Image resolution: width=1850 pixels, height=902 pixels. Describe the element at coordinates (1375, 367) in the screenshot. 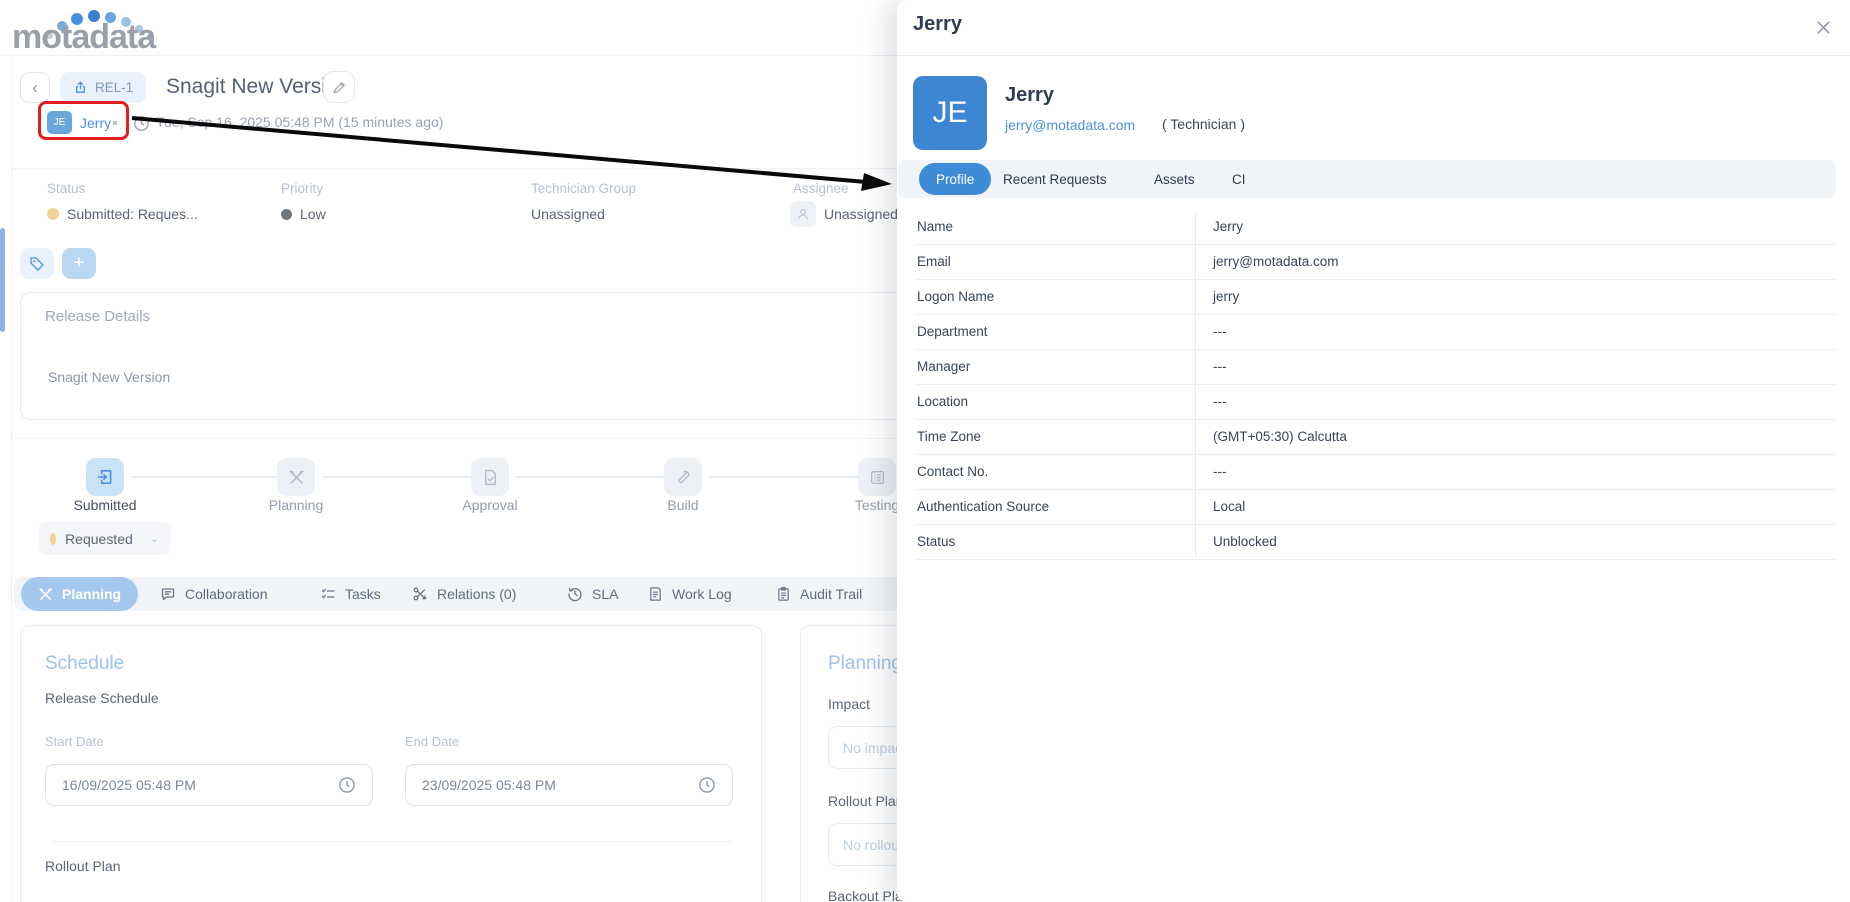

I see `table-row: Manager ---` at that location.